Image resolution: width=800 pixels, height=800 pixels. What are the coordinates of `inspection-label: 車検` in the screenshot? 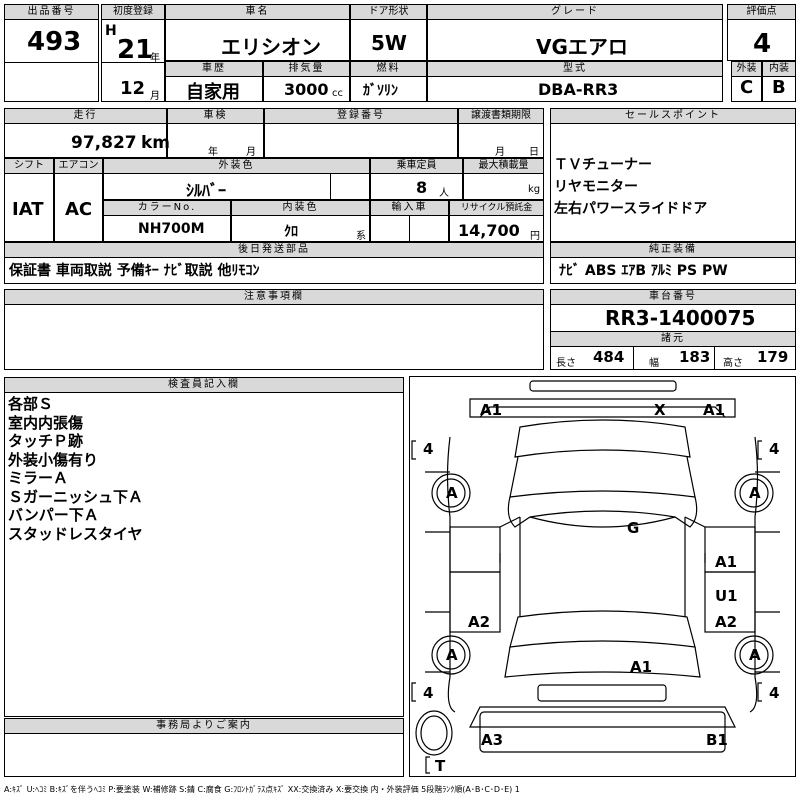 It's located at (215, 116).